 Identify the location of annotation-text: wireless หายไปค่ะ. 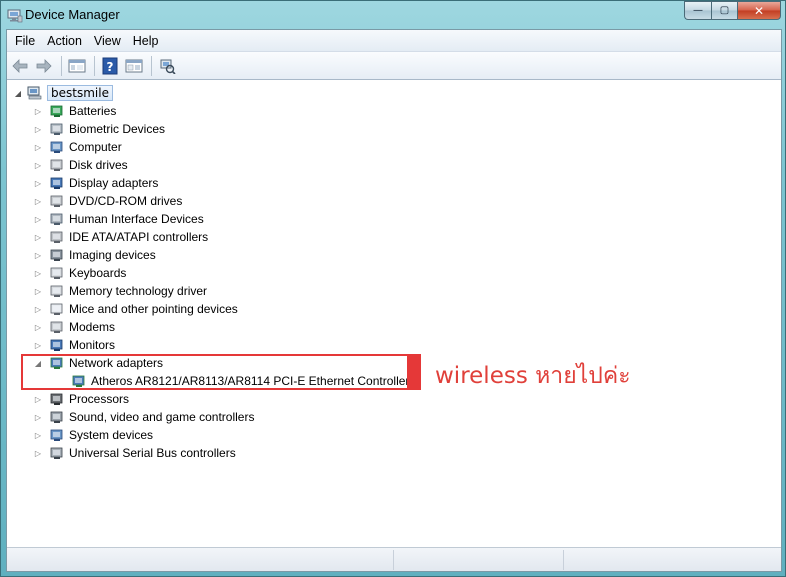
(533, 376).